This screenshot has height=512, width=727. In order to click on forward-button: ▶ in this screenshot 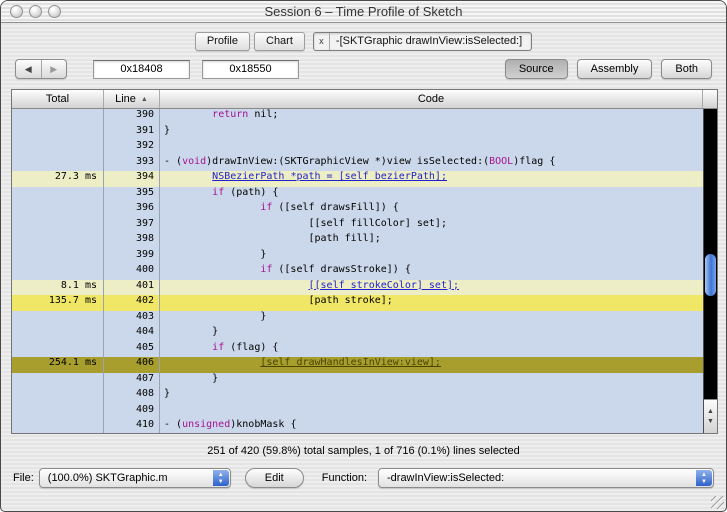, I will do `click(53, 69)`.